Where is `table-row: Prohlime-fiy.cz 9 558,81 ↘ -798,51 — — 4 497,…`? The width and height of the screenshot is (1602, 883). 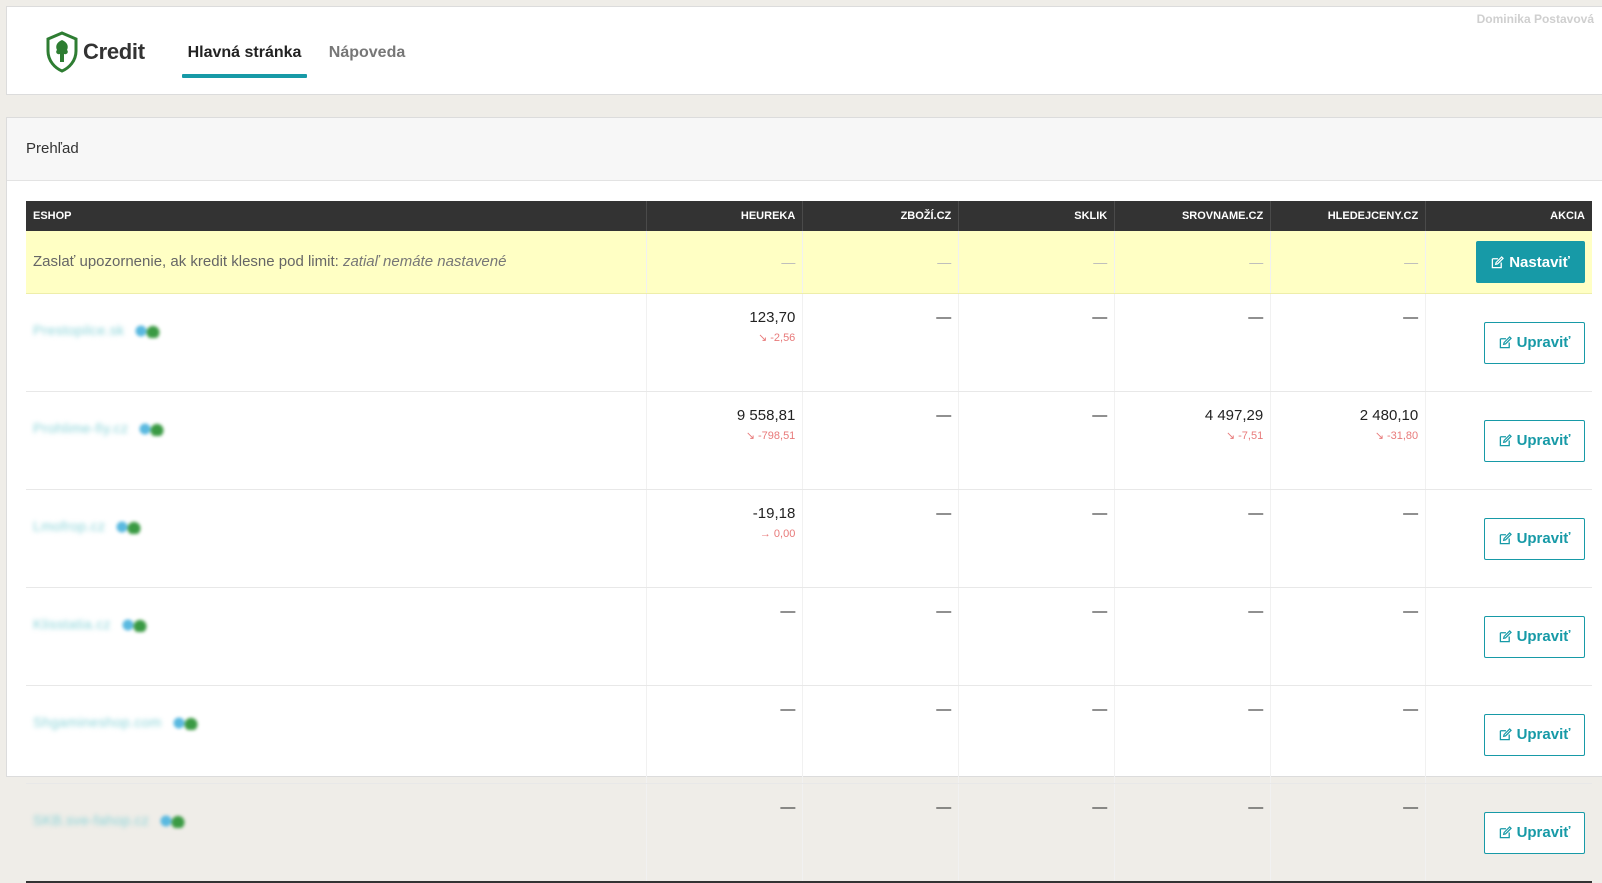
table-row: Prohlime-fiy.cz 9 558,81 ↘ -798,51 — — 4 497,… is located at coordinates (809, 440).